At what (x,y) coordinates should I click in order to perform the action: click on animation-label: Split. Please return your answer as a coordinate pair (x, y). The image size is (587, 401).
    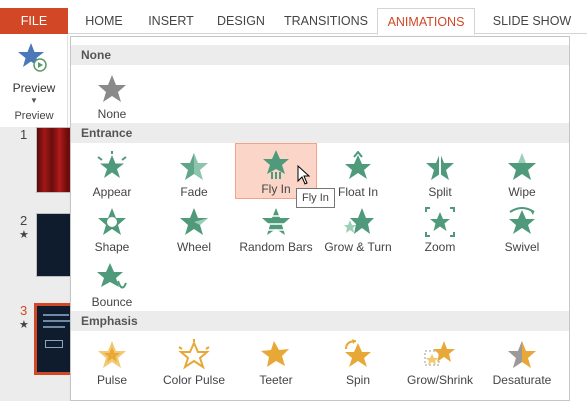
    Looking at the image, I should click on (440, 192).